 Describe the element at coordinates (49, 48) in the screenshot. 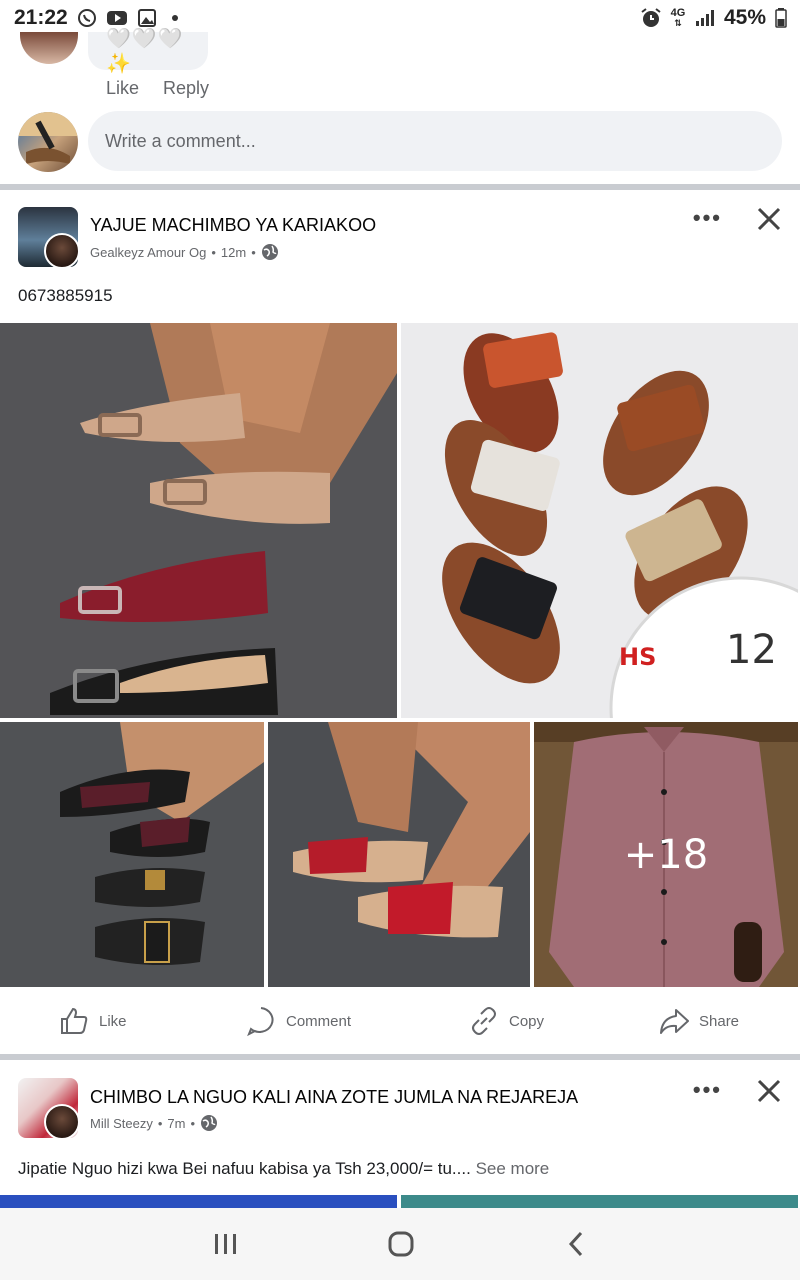

I see `commenter-avatar` at that location.